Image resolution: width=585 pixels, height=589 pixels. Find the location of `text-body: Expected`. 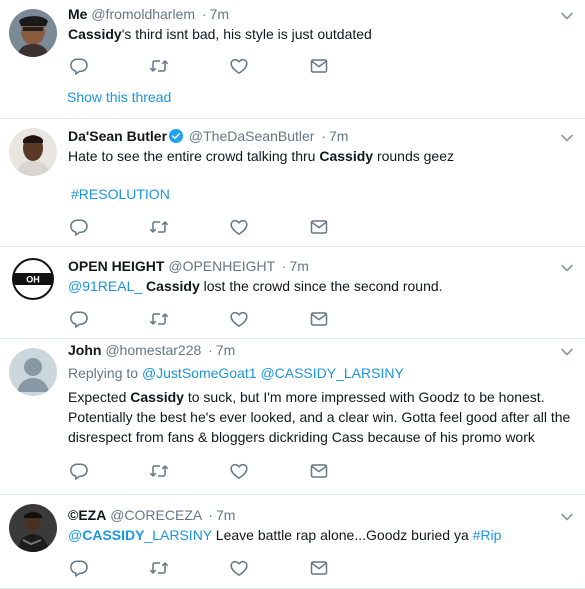

text-body: Expected is located at coordinates (99, 397).